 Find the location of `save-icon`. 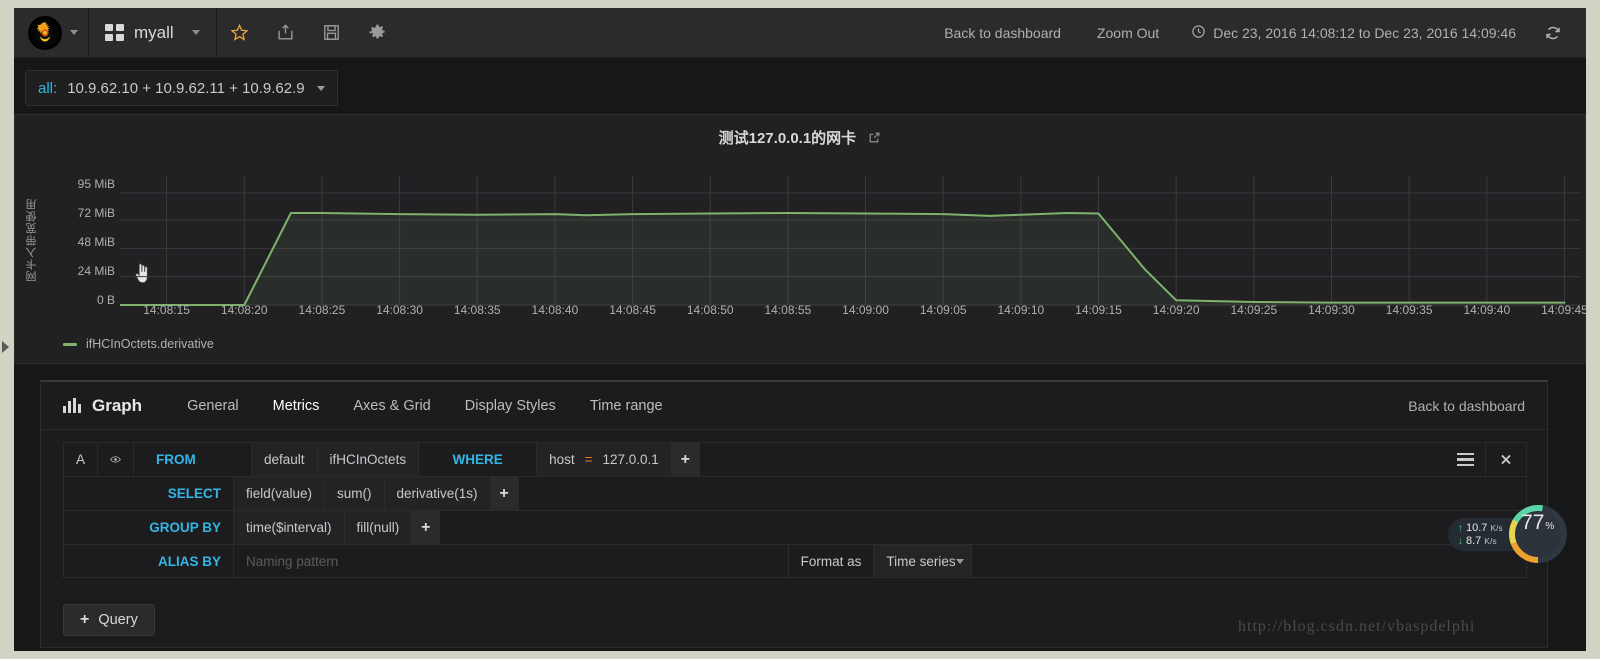

save-icon is located at coordinates (332, 33).